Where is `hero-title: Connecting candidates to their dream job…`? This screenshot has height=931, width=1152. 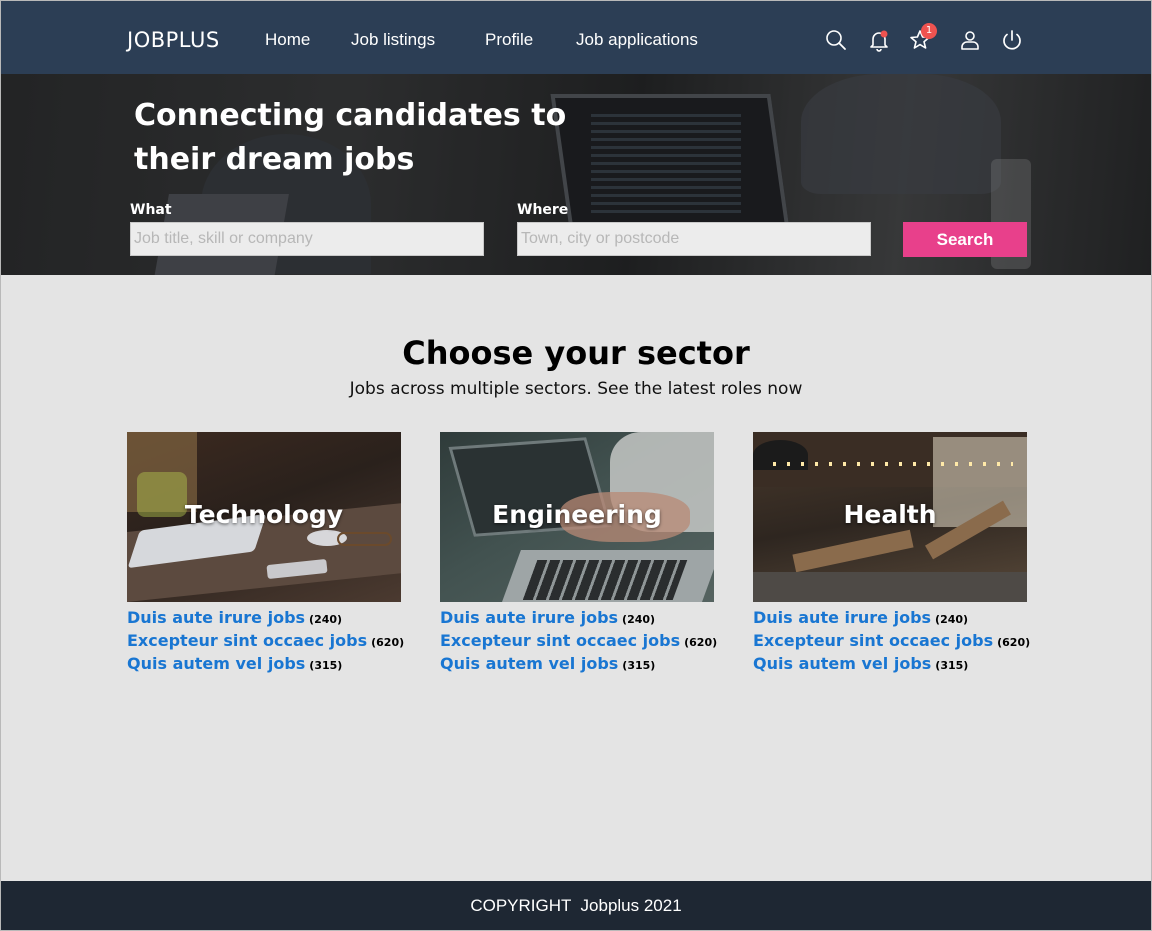
hero-title: Connecting candidates to their dream job… is located at coordinates (350, 137).